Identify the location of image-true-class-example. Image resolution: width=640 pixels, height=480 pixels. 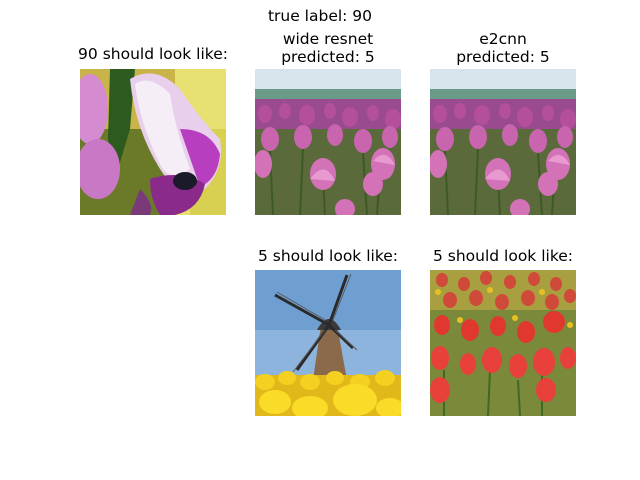
(153, 142).